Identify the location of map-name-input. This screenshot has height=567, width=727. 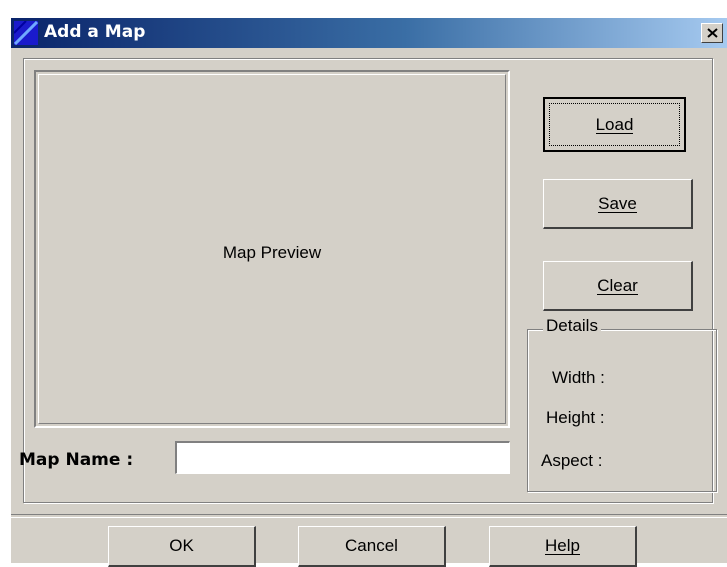
(342, 457).